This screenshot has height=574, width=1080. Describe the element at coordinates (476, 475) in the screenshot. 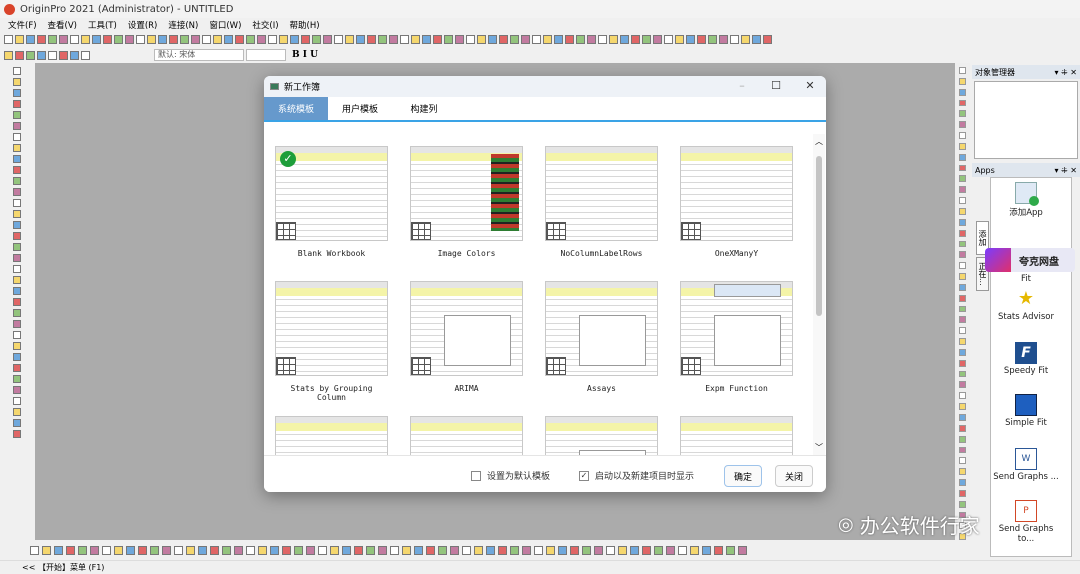

I see `checkbox-box` at that location.